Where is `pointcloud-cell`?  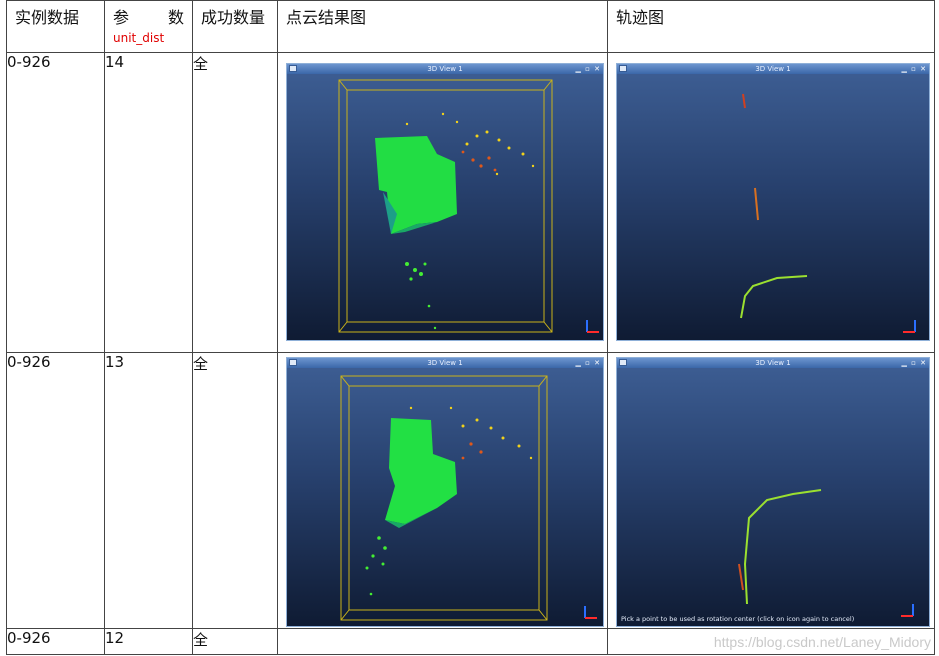
pointcloud-cell is located at coordinates (442, 641).